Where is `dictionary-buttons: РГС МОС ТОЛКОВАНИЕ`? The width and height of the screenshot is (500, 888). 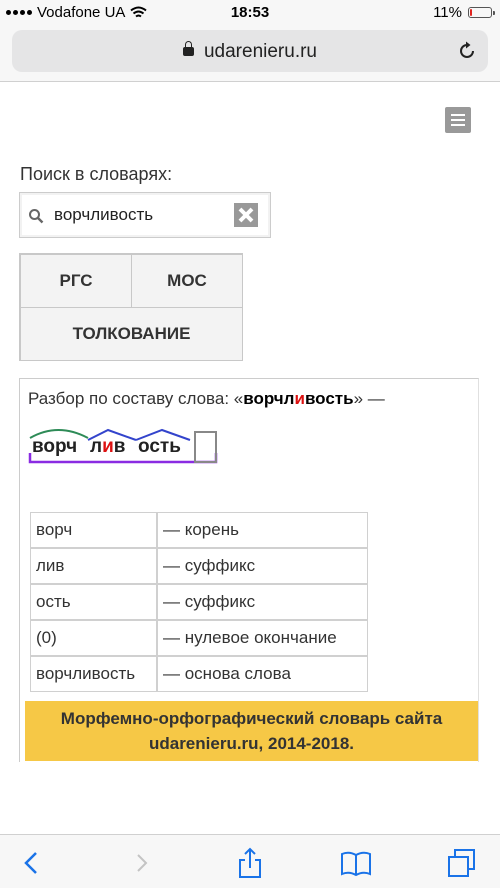 dictionary-buttons: РГС МОС ТОЛКОВАНИЕ is located at coordinates (131, 307).